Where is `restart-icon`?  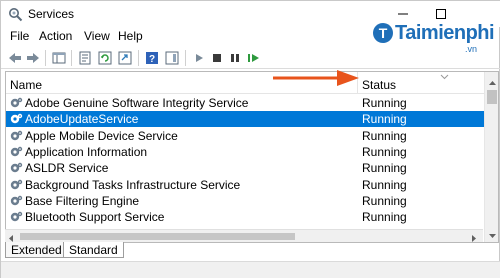 restart-icon is located at coordinates (254, 58).